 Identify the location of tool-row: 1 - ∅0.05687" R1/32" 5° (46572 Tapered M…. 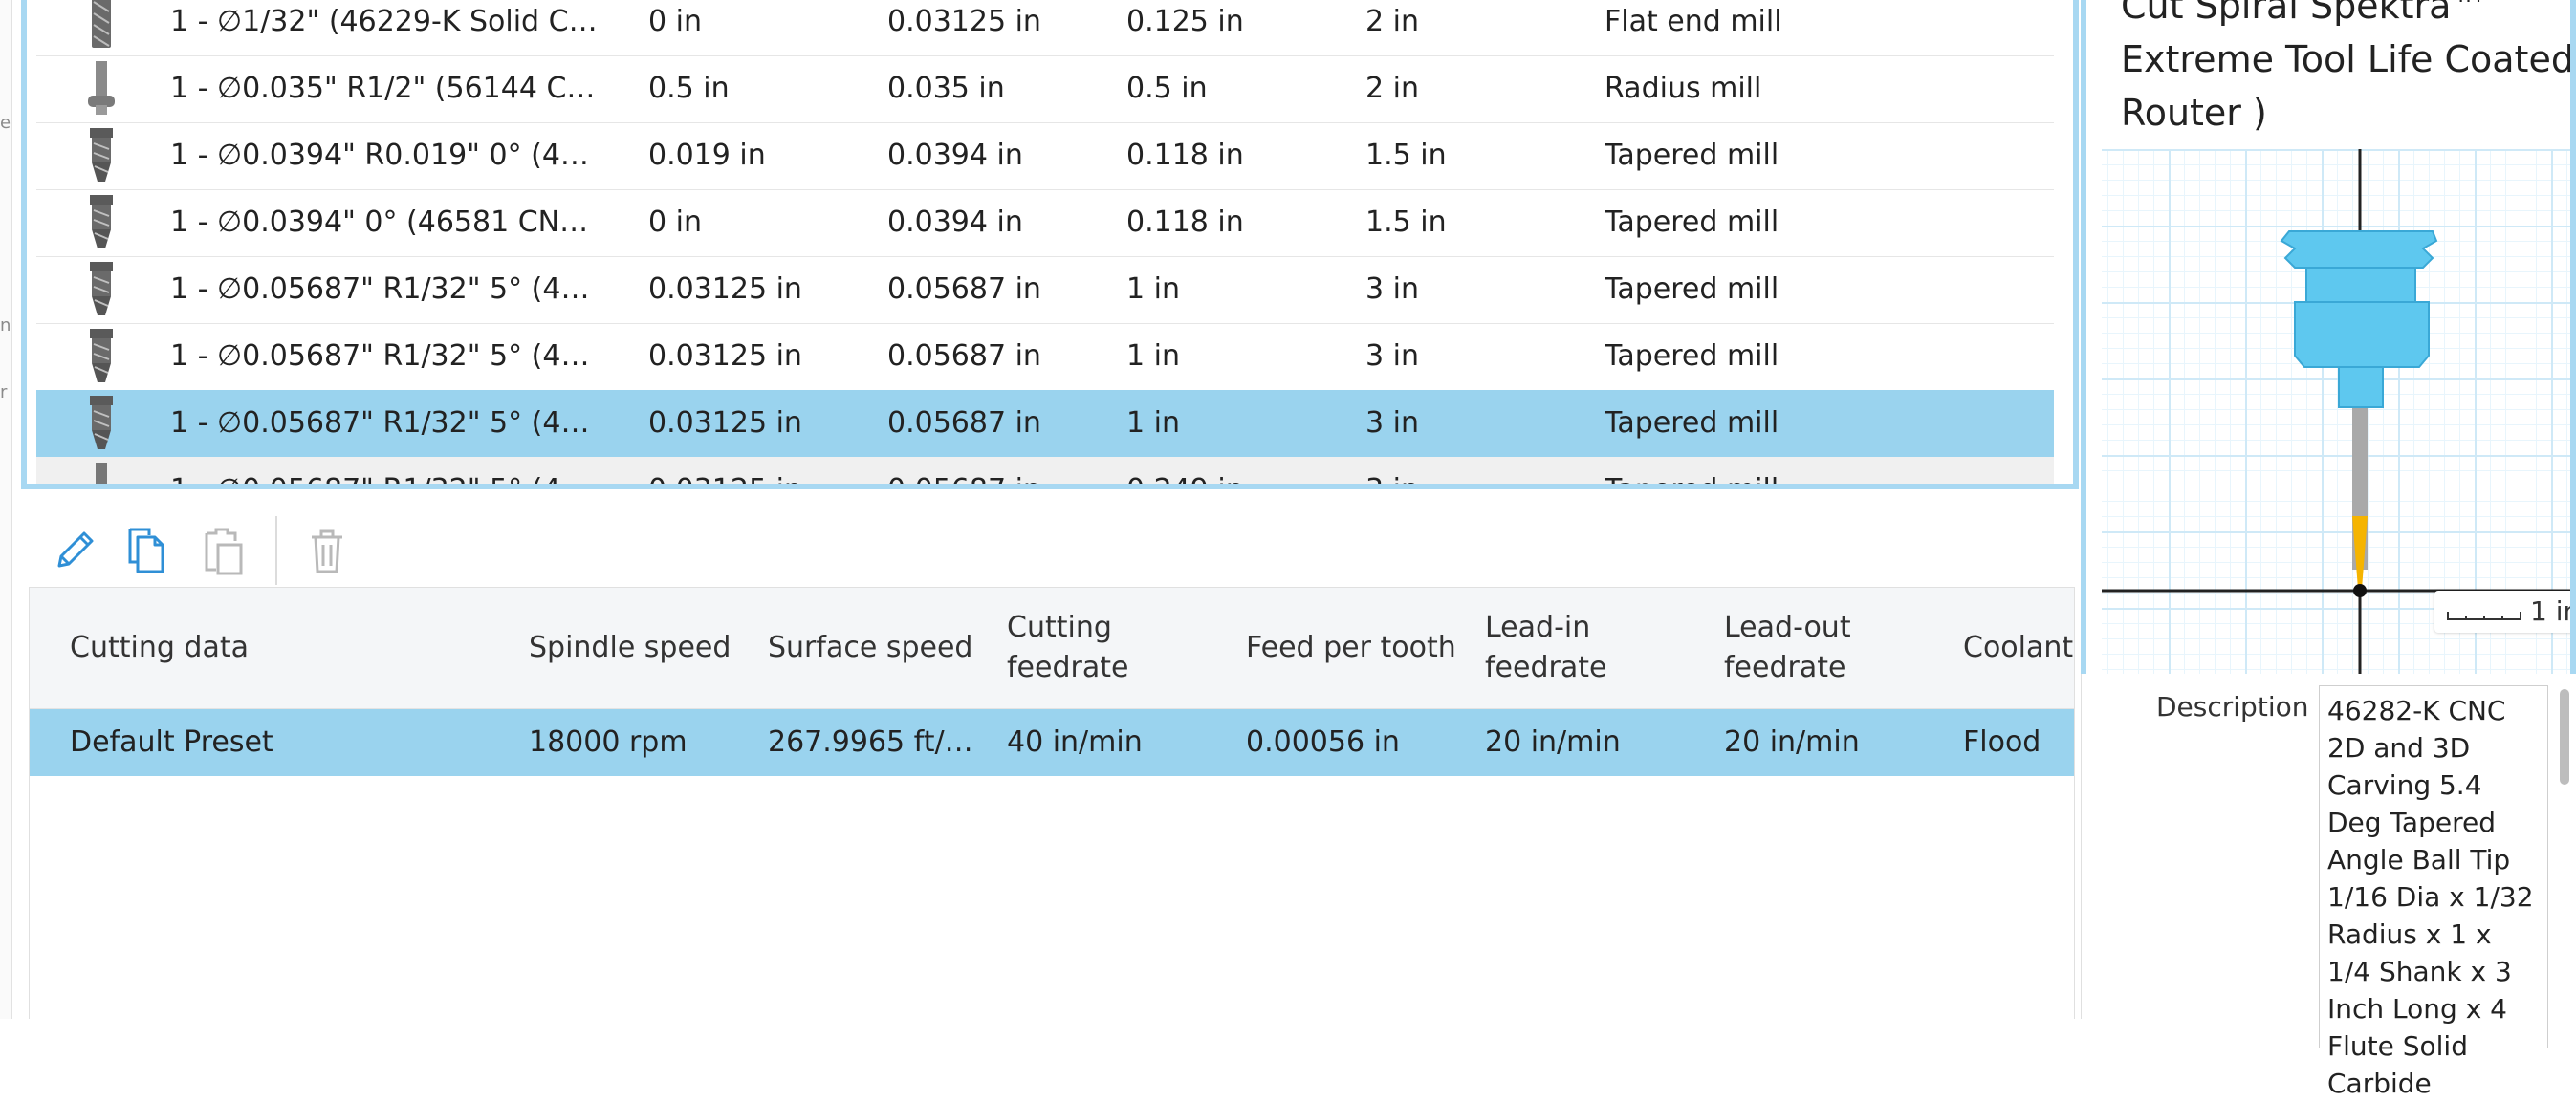
(1045, 290).